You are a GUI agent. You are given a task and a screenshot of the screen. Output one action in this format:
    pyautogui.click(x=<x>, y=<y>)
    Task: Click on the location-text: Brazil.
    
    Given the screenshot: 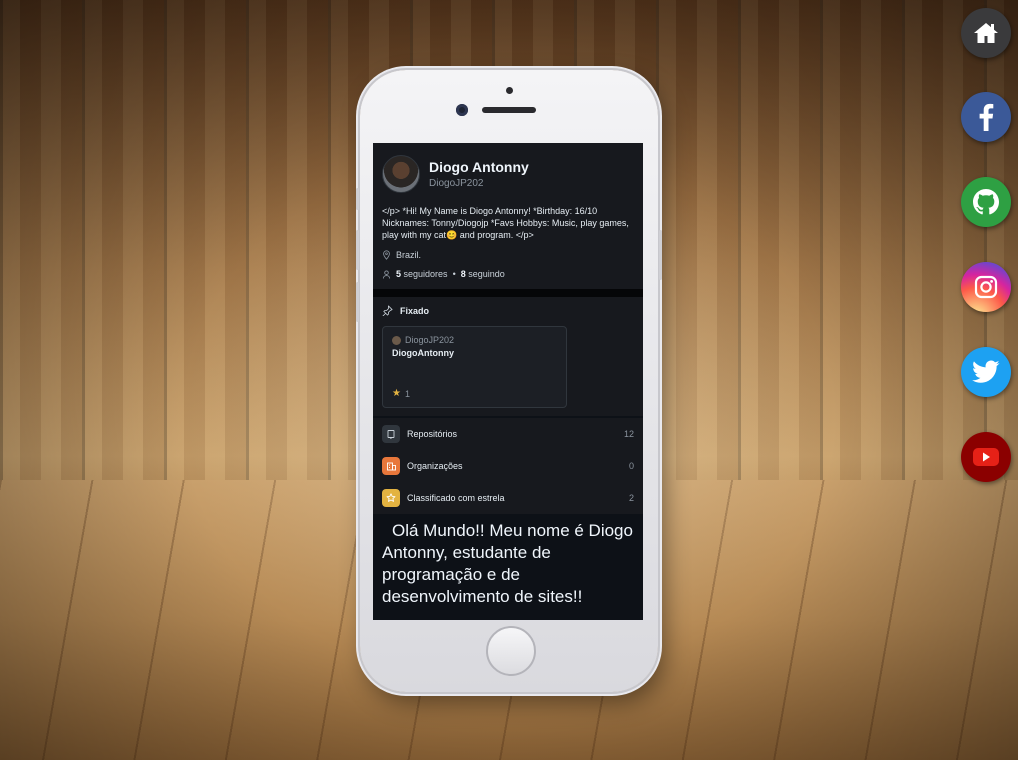 What is the action you would take?
    pyautogui.click(x=409, y=255)
    